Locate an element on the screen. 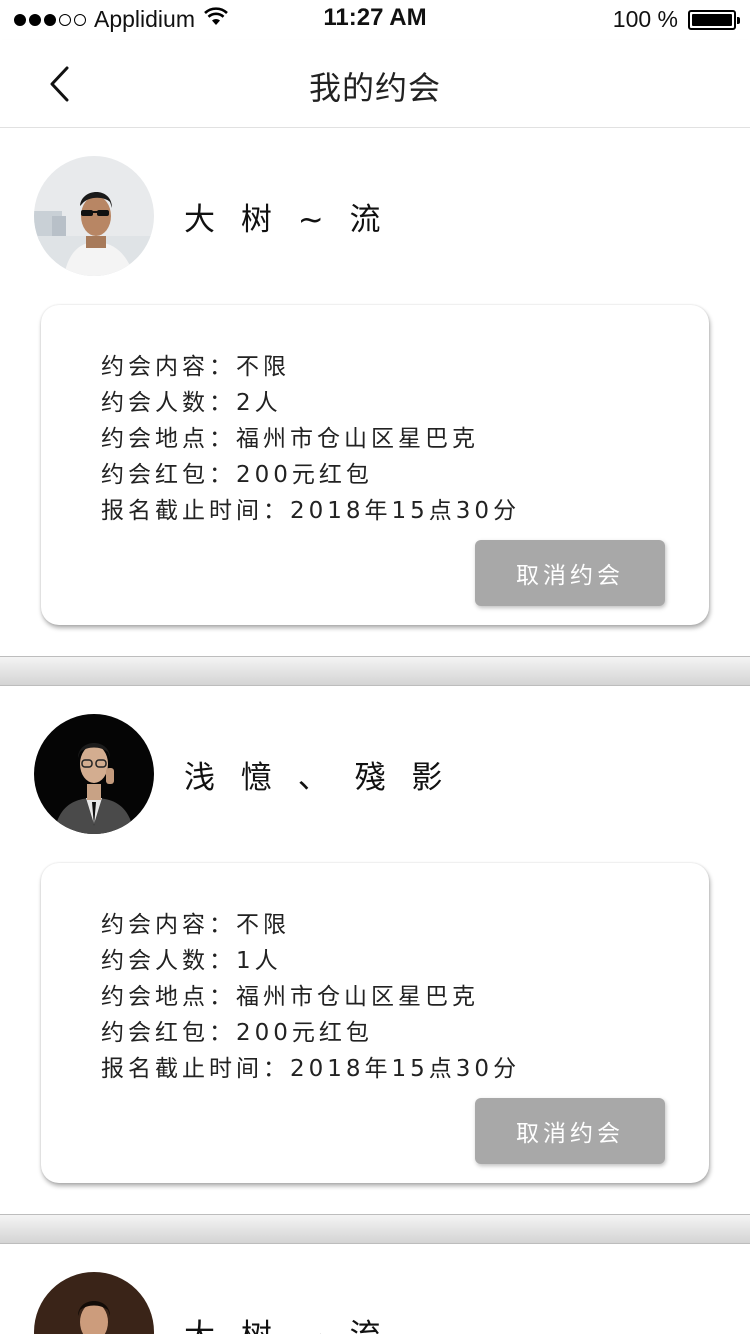  date-count: 约会人数：2人 is located at coordinates (191, 403).